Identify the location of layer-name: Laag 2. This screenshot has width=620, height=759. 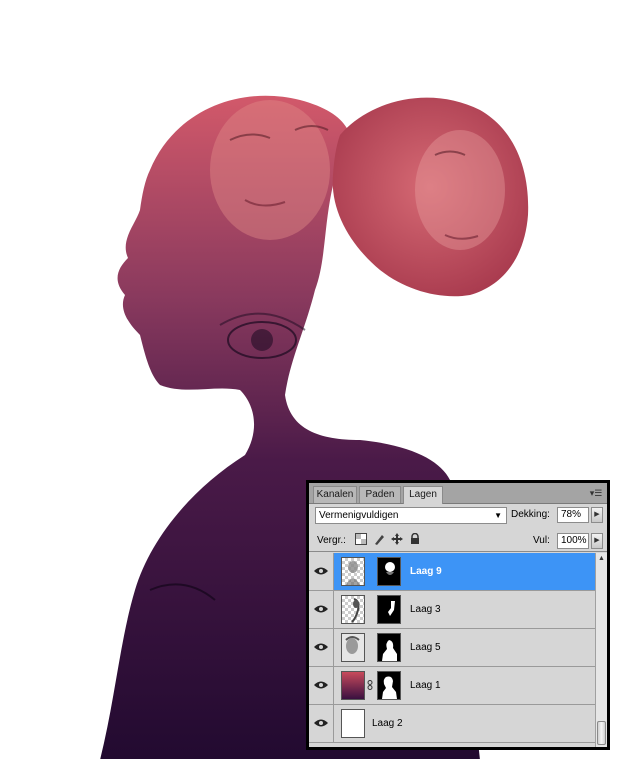
(387, 723).